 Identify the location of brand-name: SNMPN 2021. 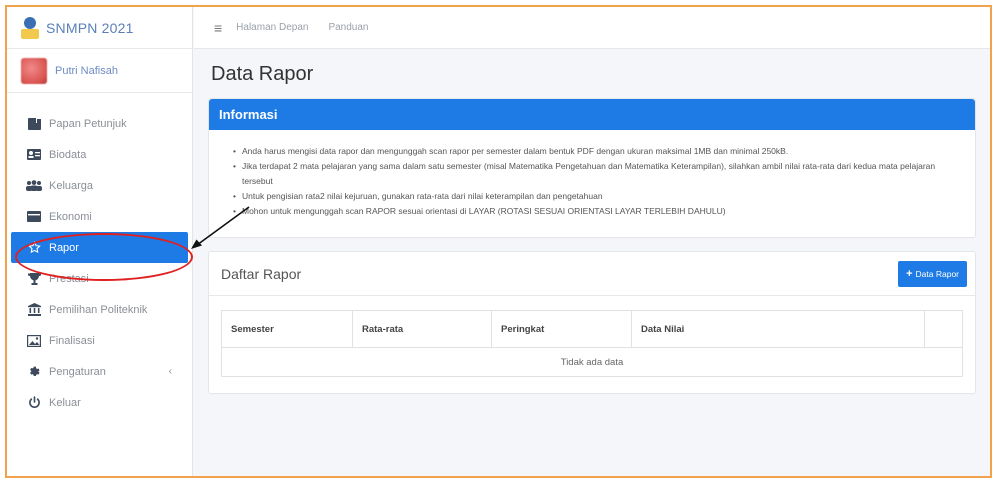
(90, 27).